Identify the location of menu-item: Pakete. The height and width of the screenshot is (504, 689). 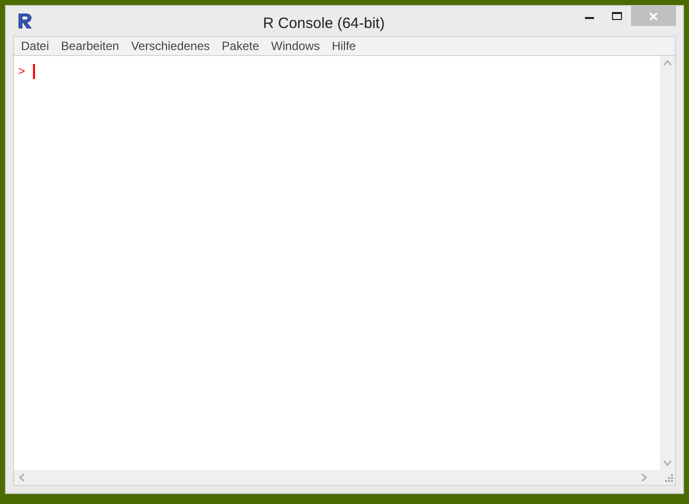
(241, 46).